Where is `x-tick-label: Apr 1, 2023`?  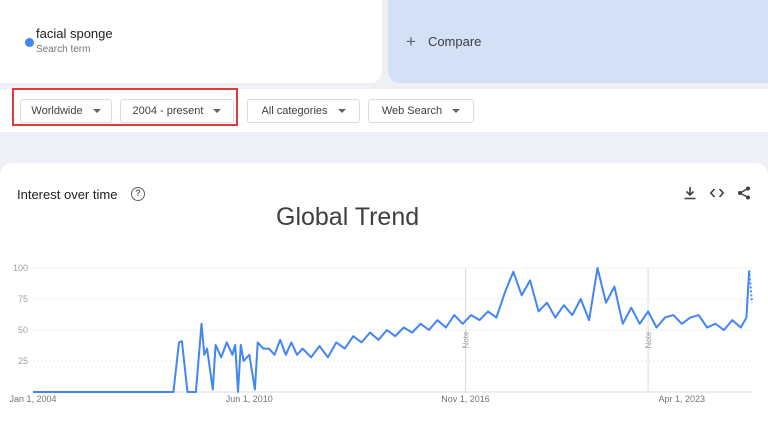
x-tick-label: Apr 1, 2023 is located at coordinates (682, 399).